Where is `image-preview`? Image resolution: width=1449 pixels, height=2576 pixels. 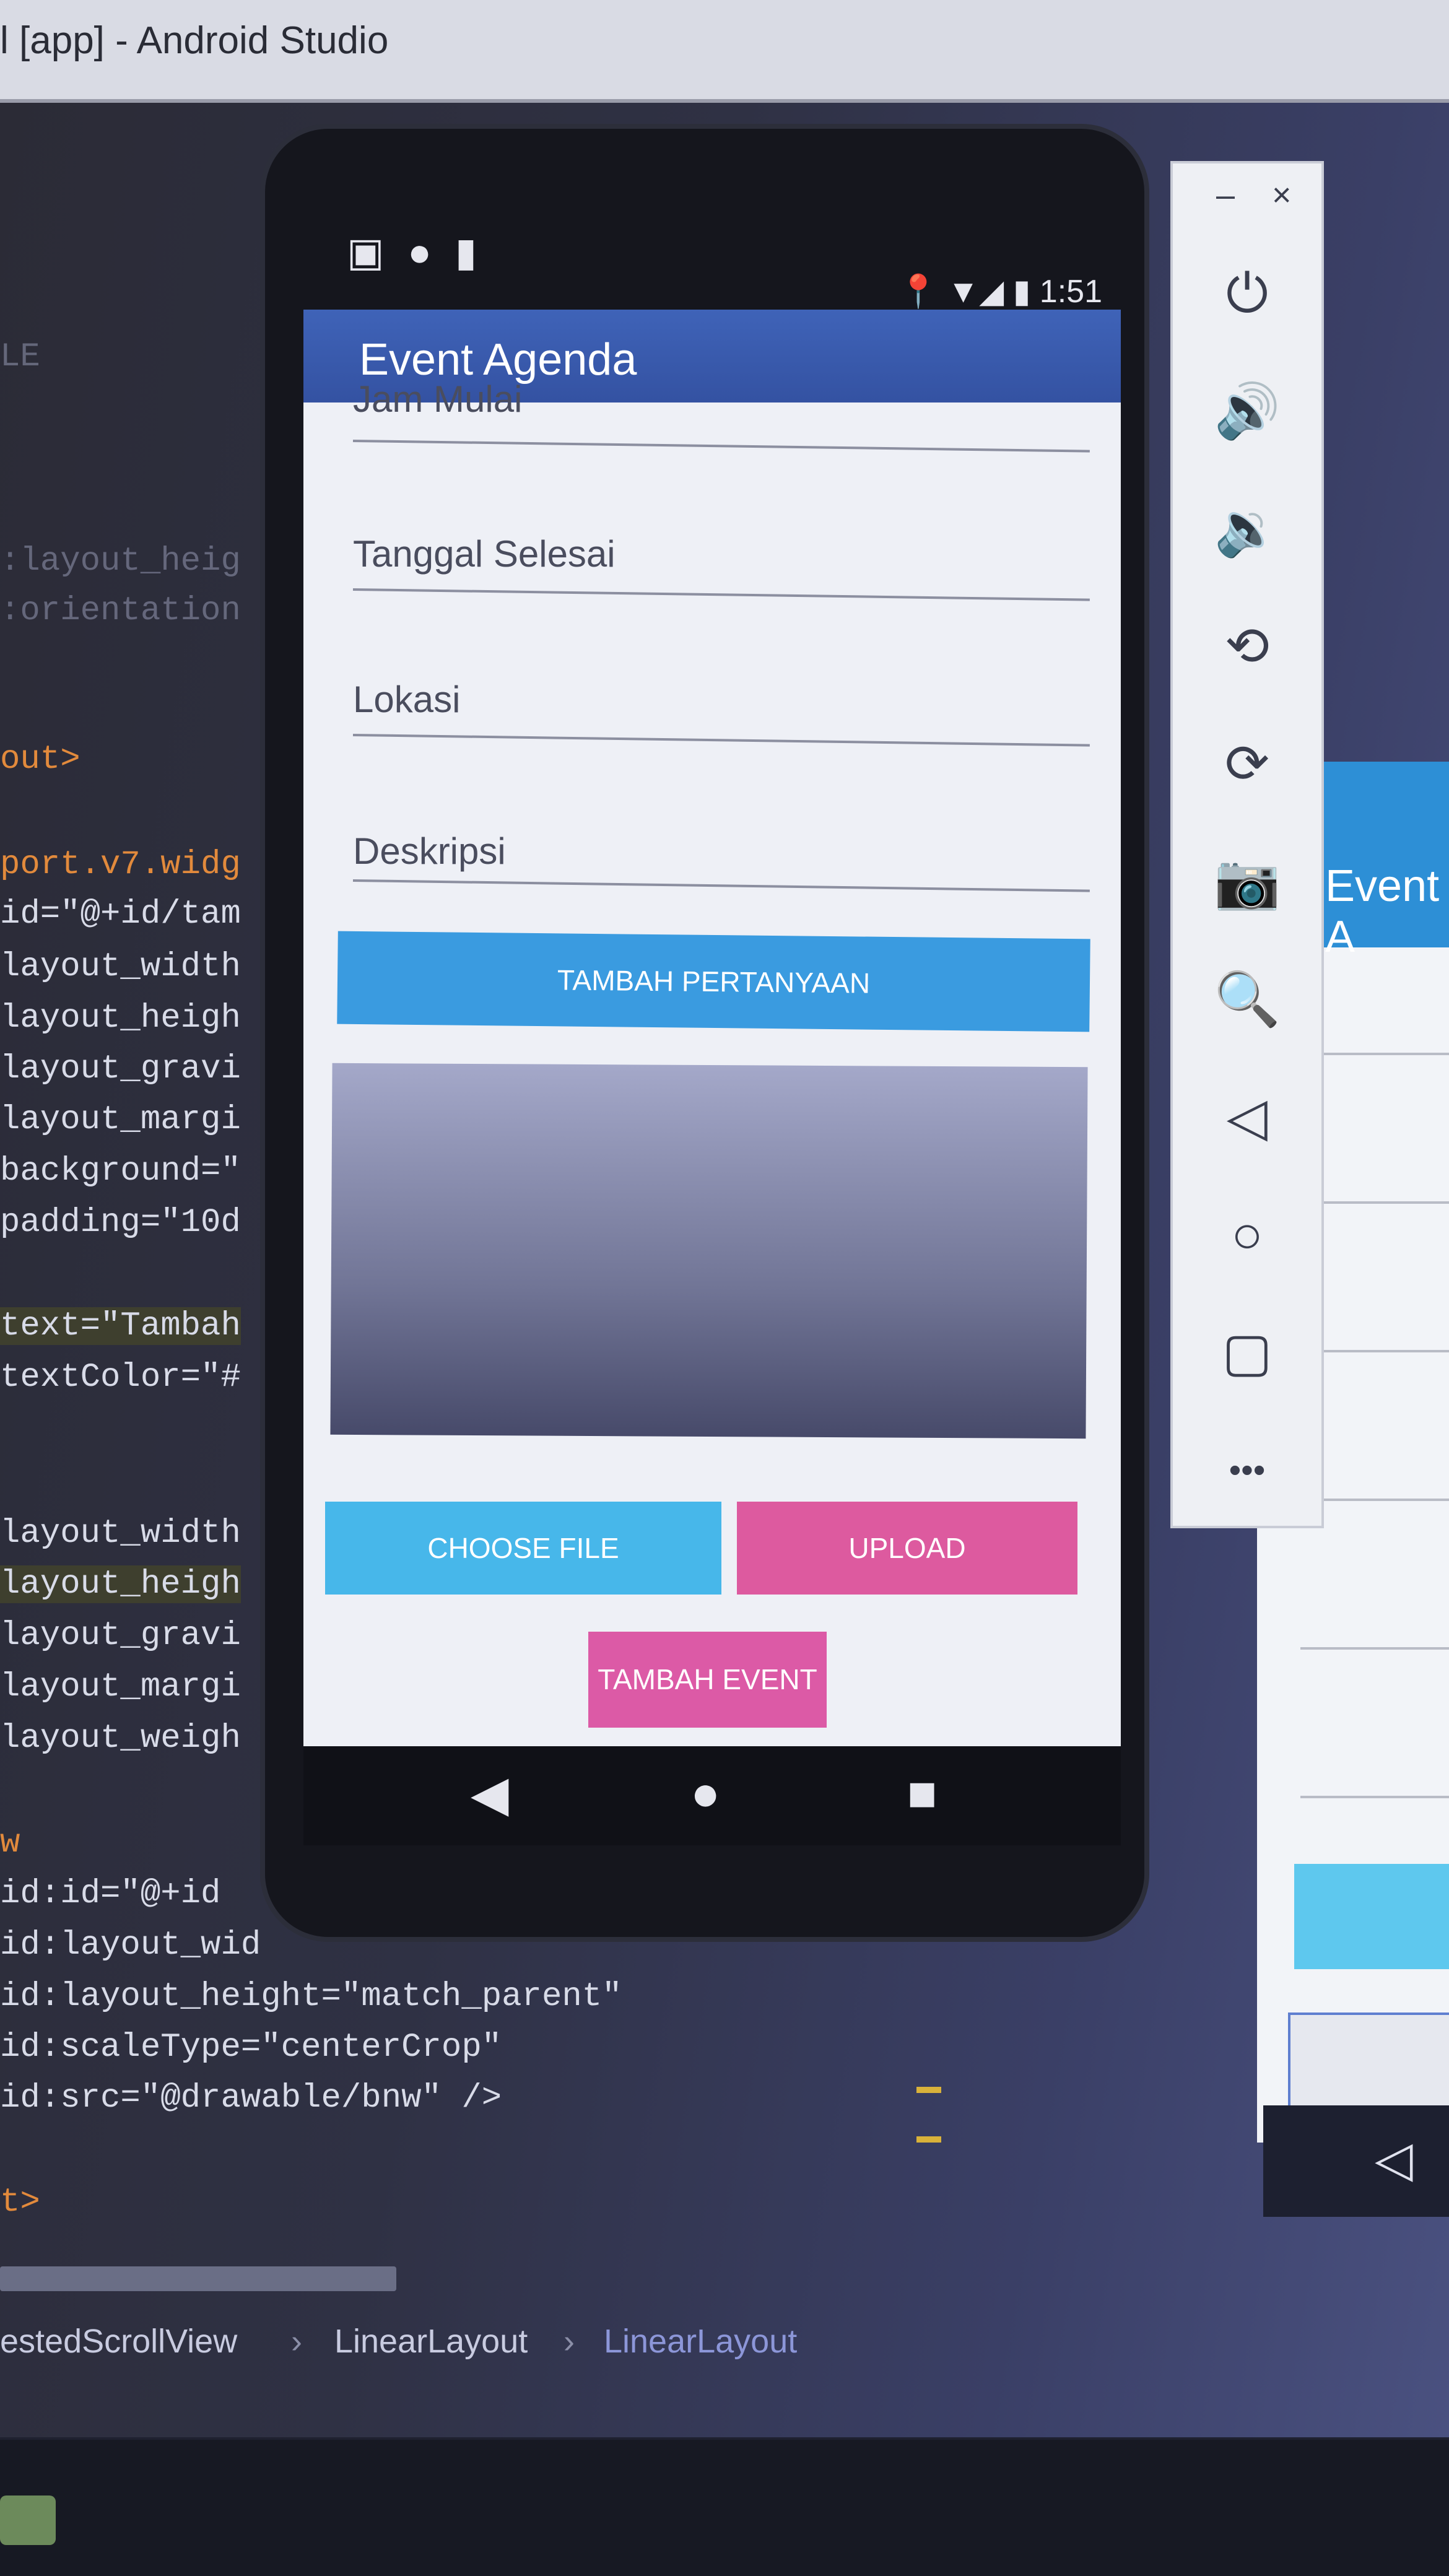 image-preview is located at coordinates (709, 1251).